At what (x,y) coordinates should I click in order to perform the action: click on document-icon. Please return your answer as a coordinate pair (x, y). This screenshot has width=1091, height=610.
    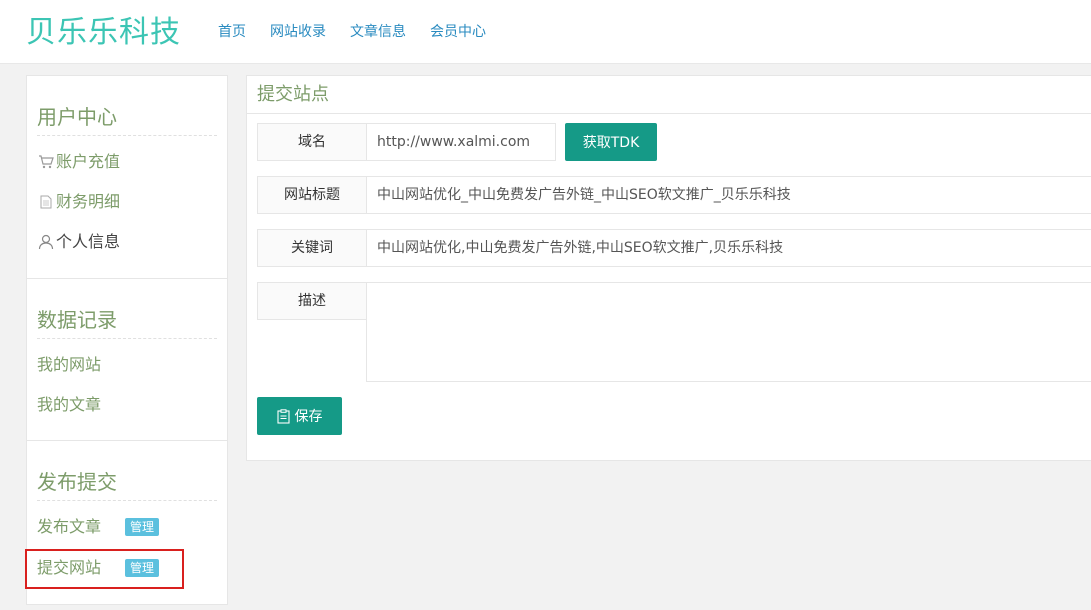
    Looking at the image, I should click on (46, 202).